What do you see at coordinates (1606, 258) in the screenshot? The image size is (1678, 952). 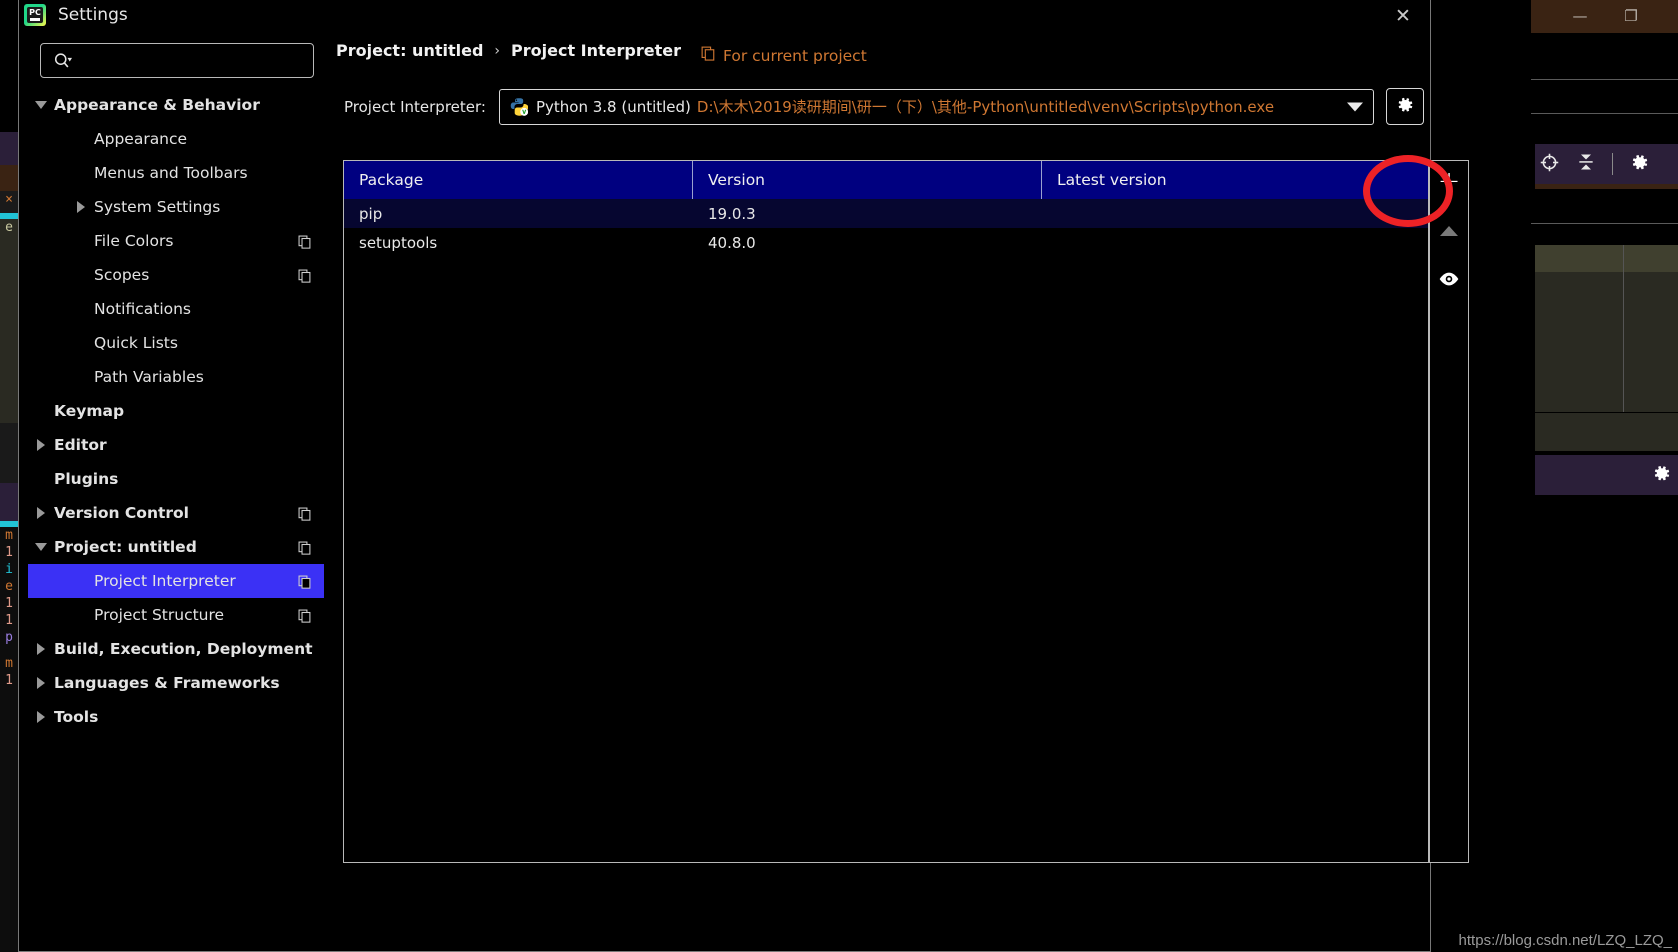 I see `background-panel-header` at bounding box center [1606, 258].